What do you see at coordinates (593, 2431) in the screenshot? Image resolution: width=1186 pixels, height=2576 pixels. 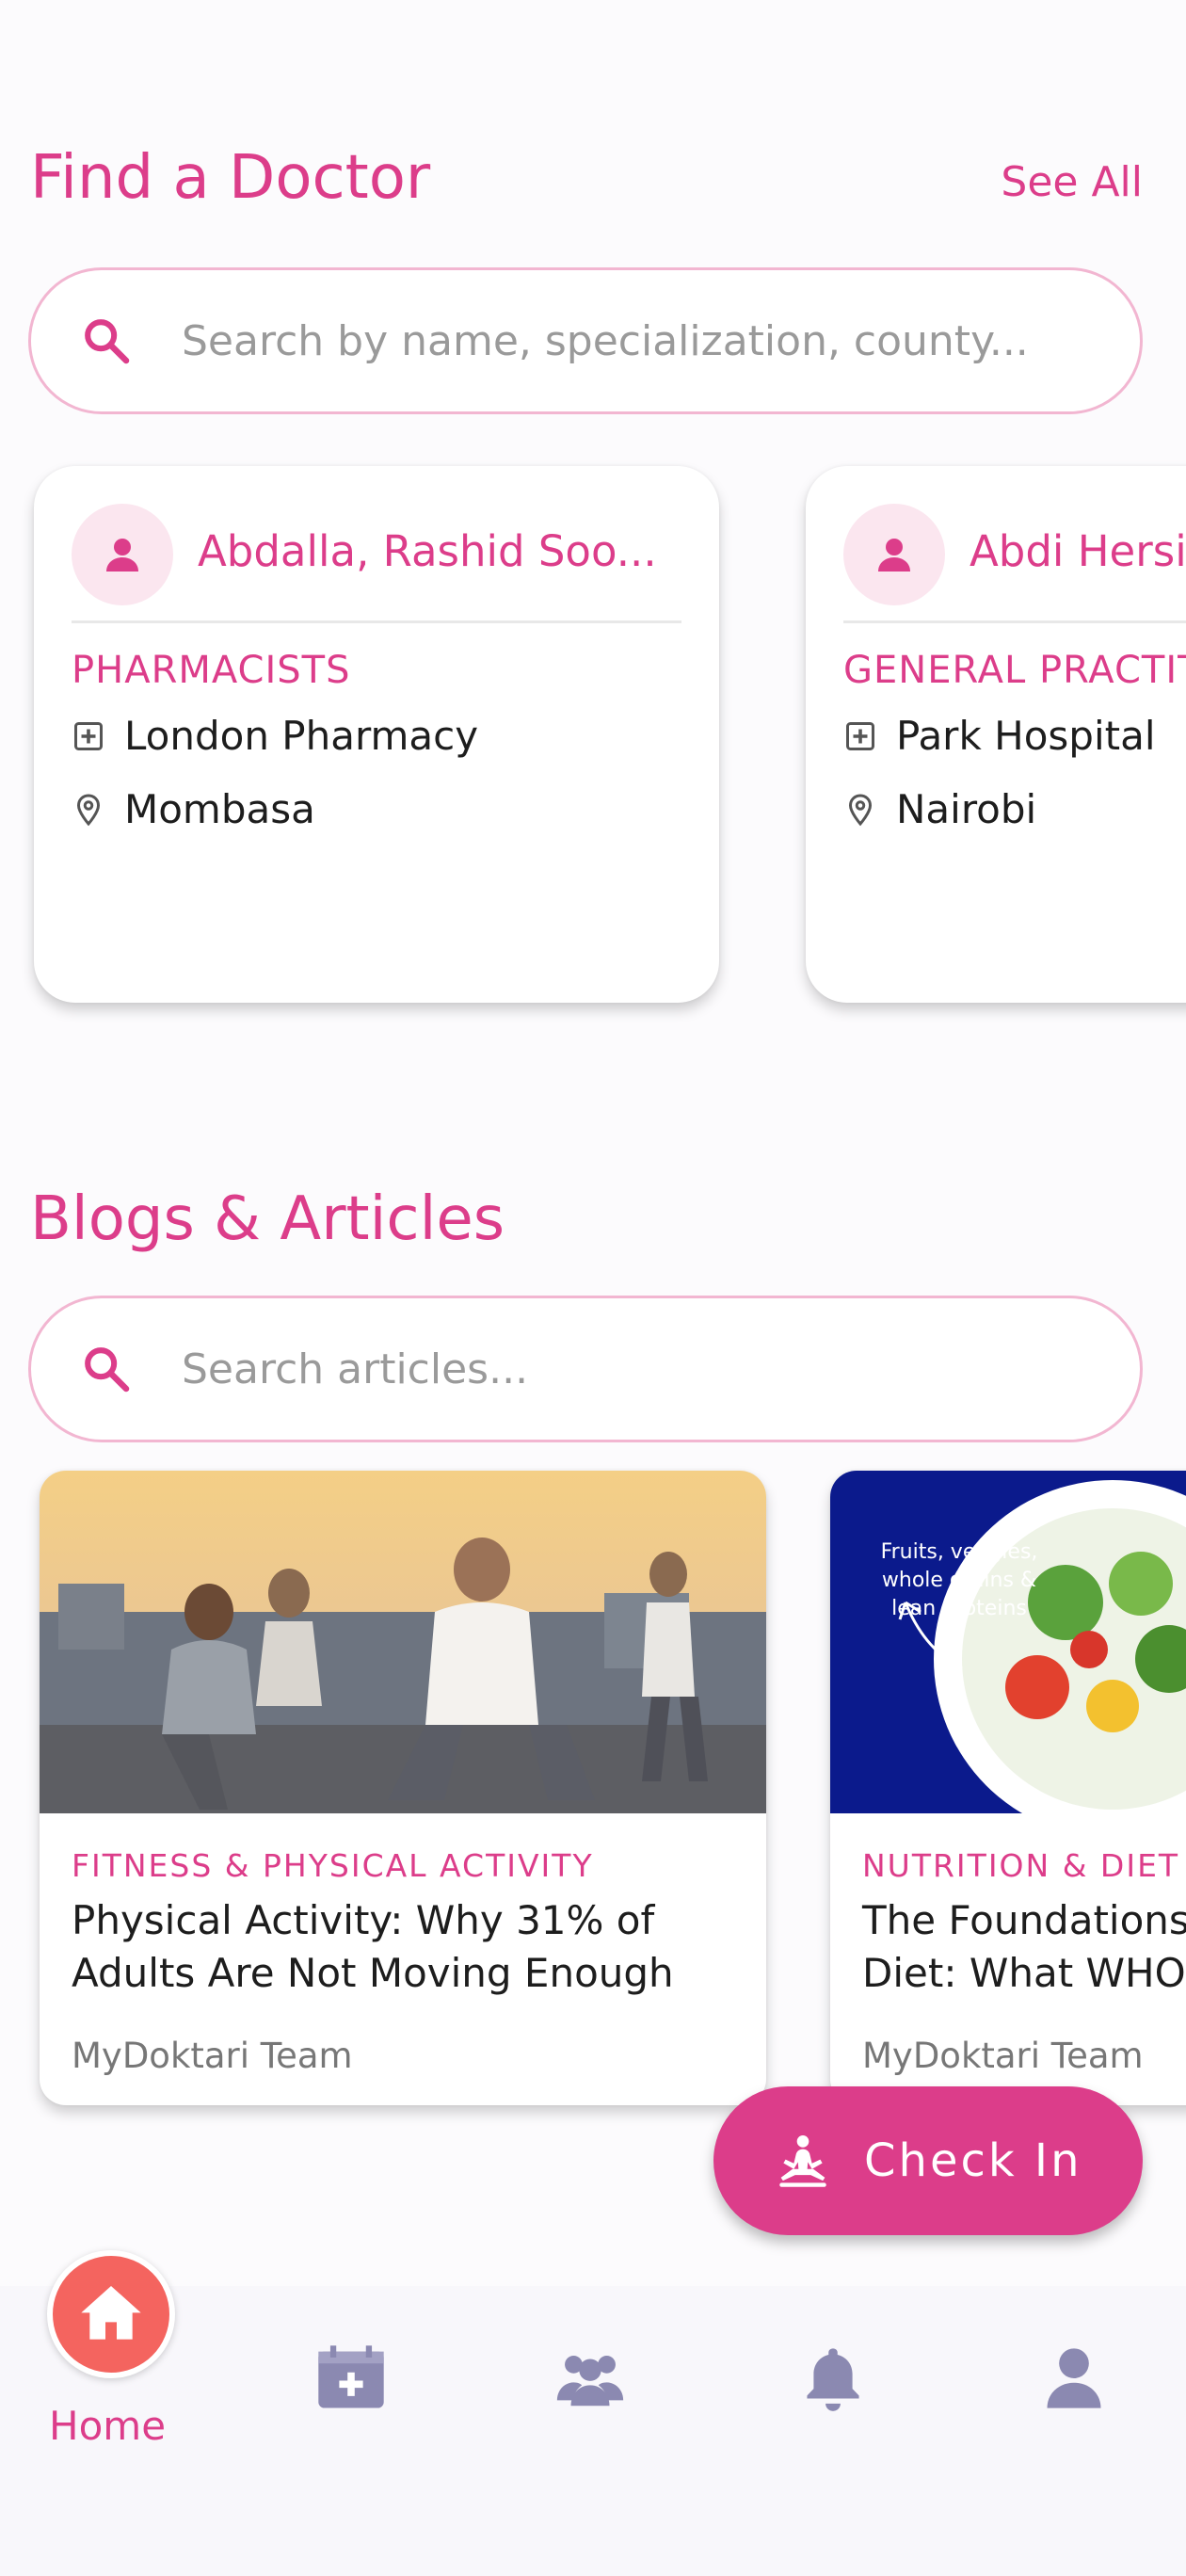 I see `bottom-navigation` at bounding box center [593, 2431].